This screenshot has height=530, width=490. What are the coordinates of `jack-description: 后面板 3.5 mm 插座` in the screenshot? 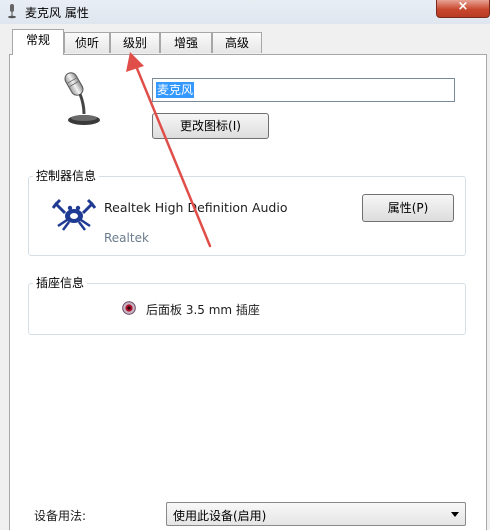 It's located at (203, 310).